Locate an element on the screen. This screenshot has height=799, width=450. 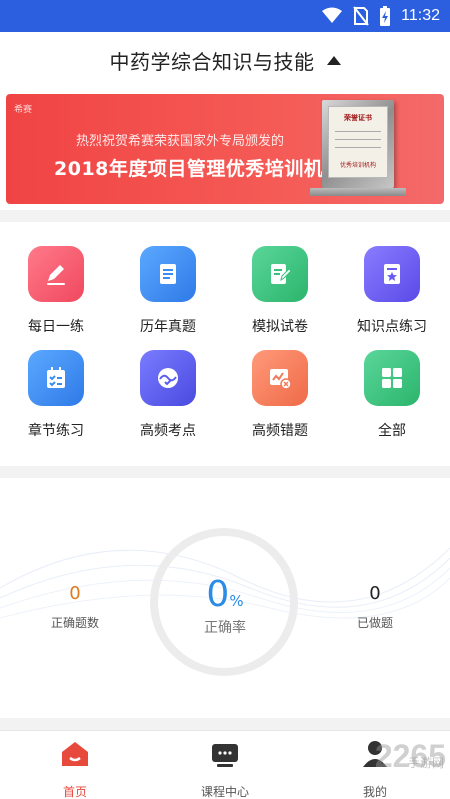
accuracy-unit: % is located at coordinates (236, 601).